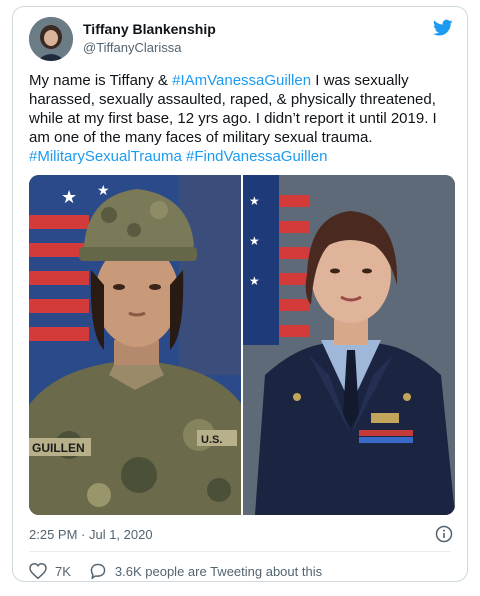  What do you see at coordinates (240, 551) in the screenshot?
I see `divider` at bounding box center [240, 551].